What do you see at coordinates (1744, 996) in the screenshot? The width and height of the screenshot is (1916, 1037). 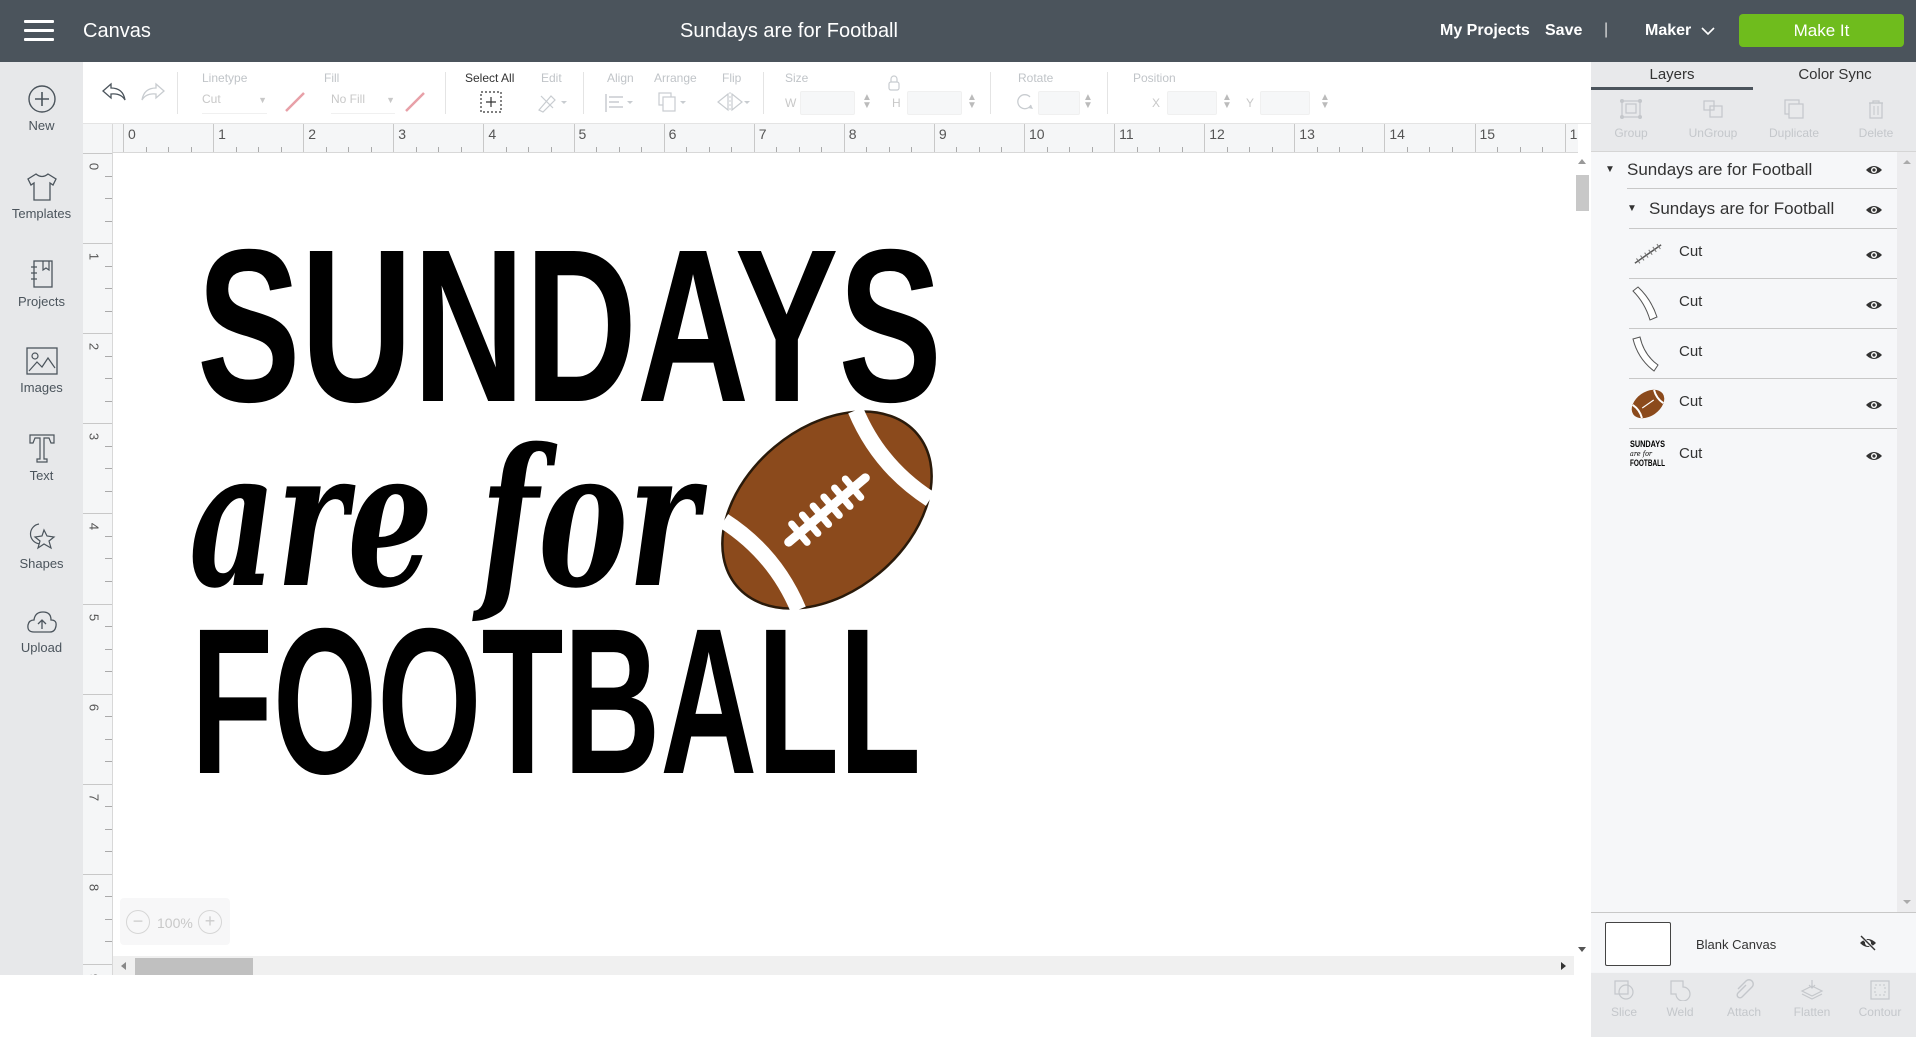 I see `attach-button: Attach` at bounding box center [1744, 996].